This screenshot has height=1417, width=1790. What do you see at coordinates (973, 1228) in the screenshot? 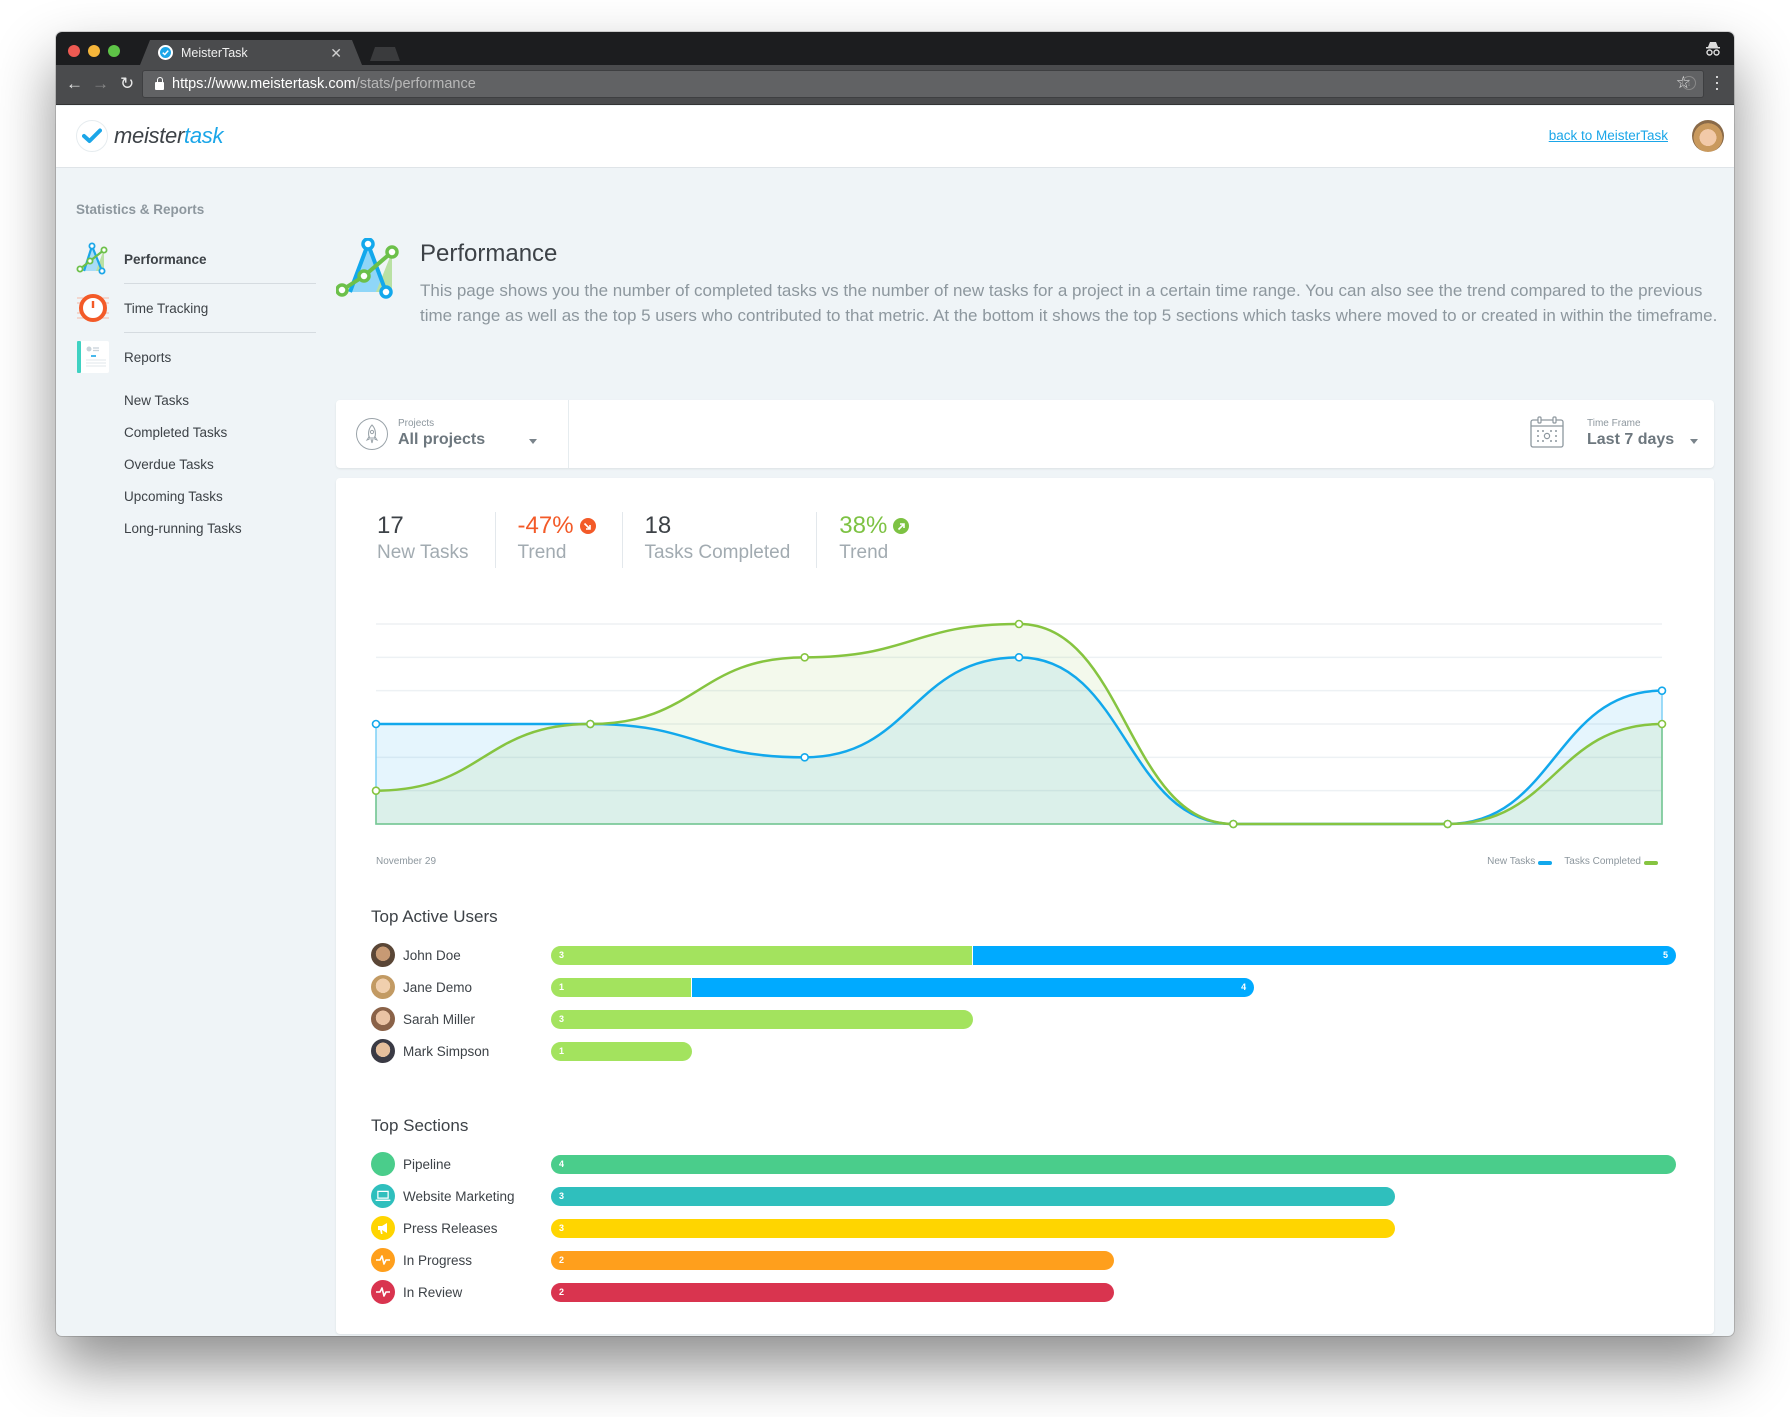
I see `section-bar: 3` at bounding box center [973, 1228].